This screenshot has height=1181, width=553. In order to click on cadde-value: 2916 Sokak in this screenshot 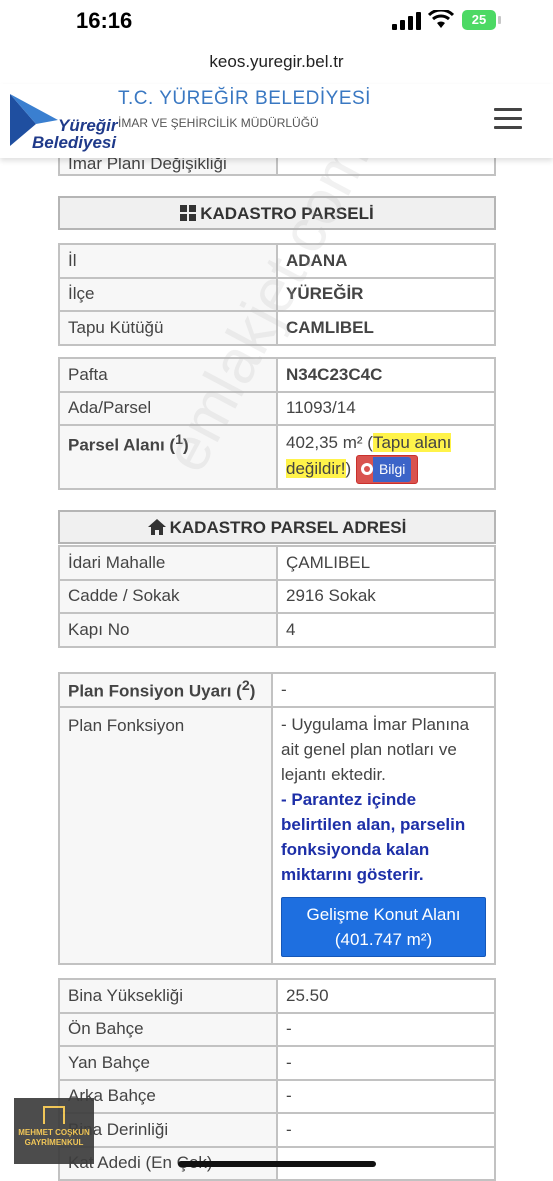, I will do `click(386, 596)`.